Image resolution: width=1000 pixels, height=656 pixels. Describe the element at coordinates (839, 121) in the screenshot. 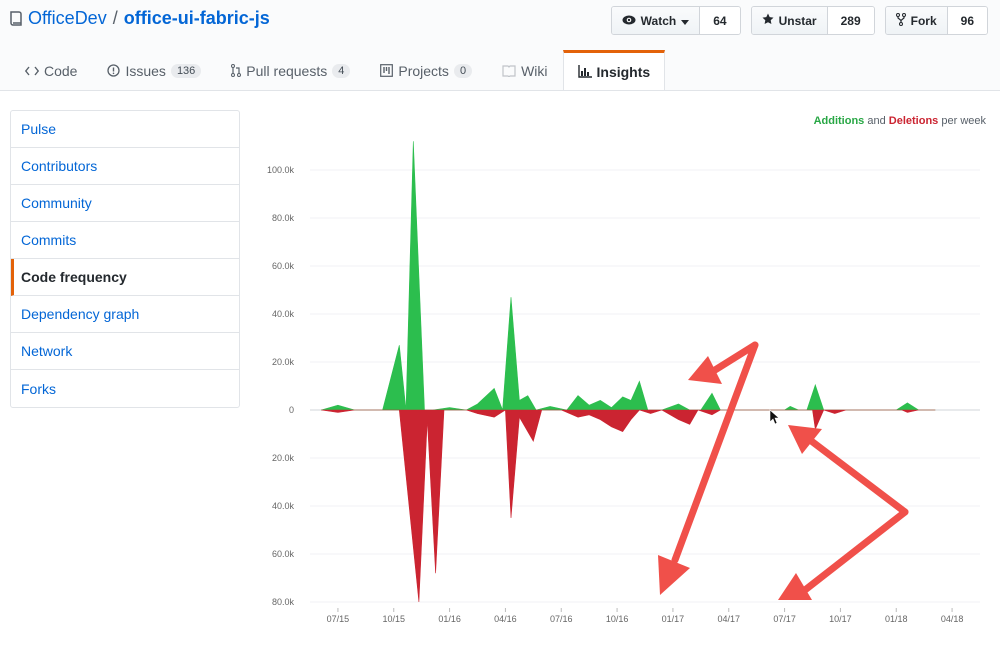

I see `legend-additions: Additions` at that location.